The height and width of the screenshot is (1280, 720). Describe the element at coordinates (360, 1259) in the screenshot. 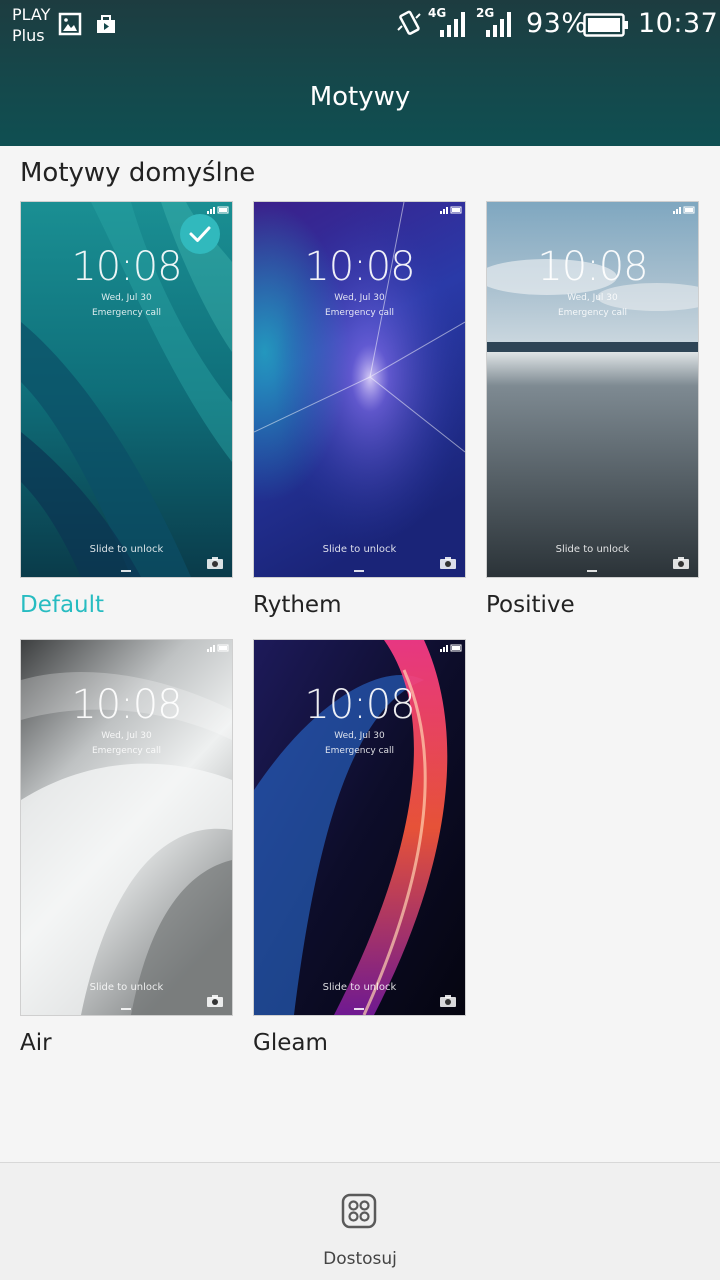

I see `customize-label: Dostosuj` at that location.